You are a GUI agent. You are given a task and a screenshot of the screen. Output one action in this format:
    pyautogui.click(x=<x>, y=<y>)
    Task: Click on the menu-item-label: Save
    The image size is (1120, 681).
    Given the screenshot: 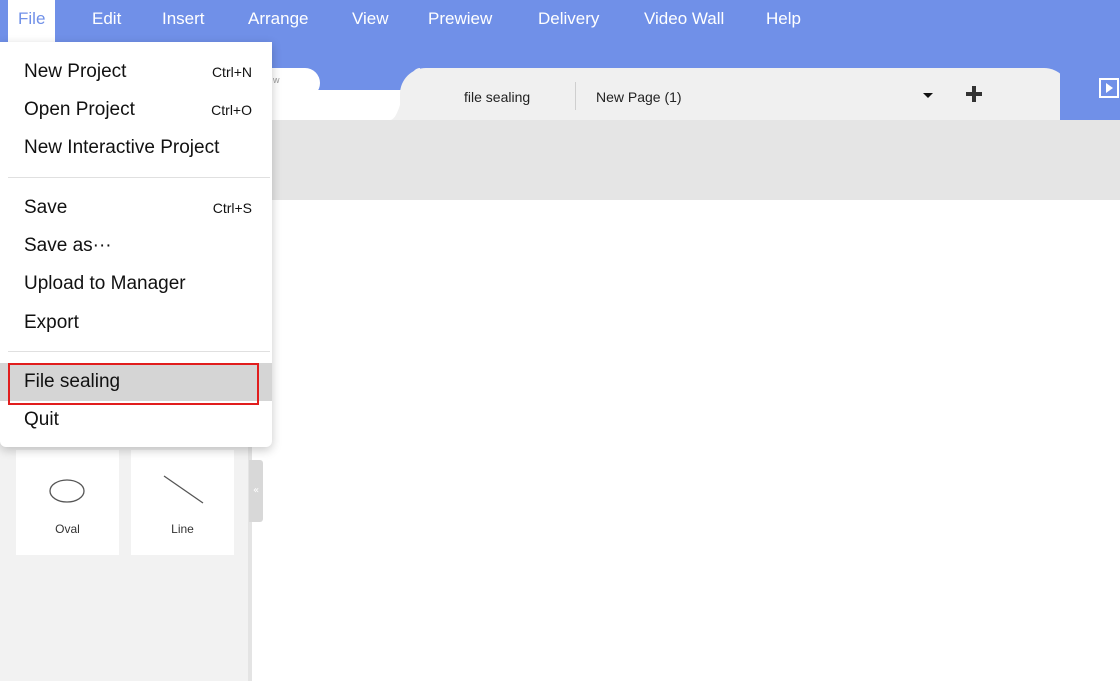 What is the action you would take?
    pyautogui.click(x=46, y=207)
    